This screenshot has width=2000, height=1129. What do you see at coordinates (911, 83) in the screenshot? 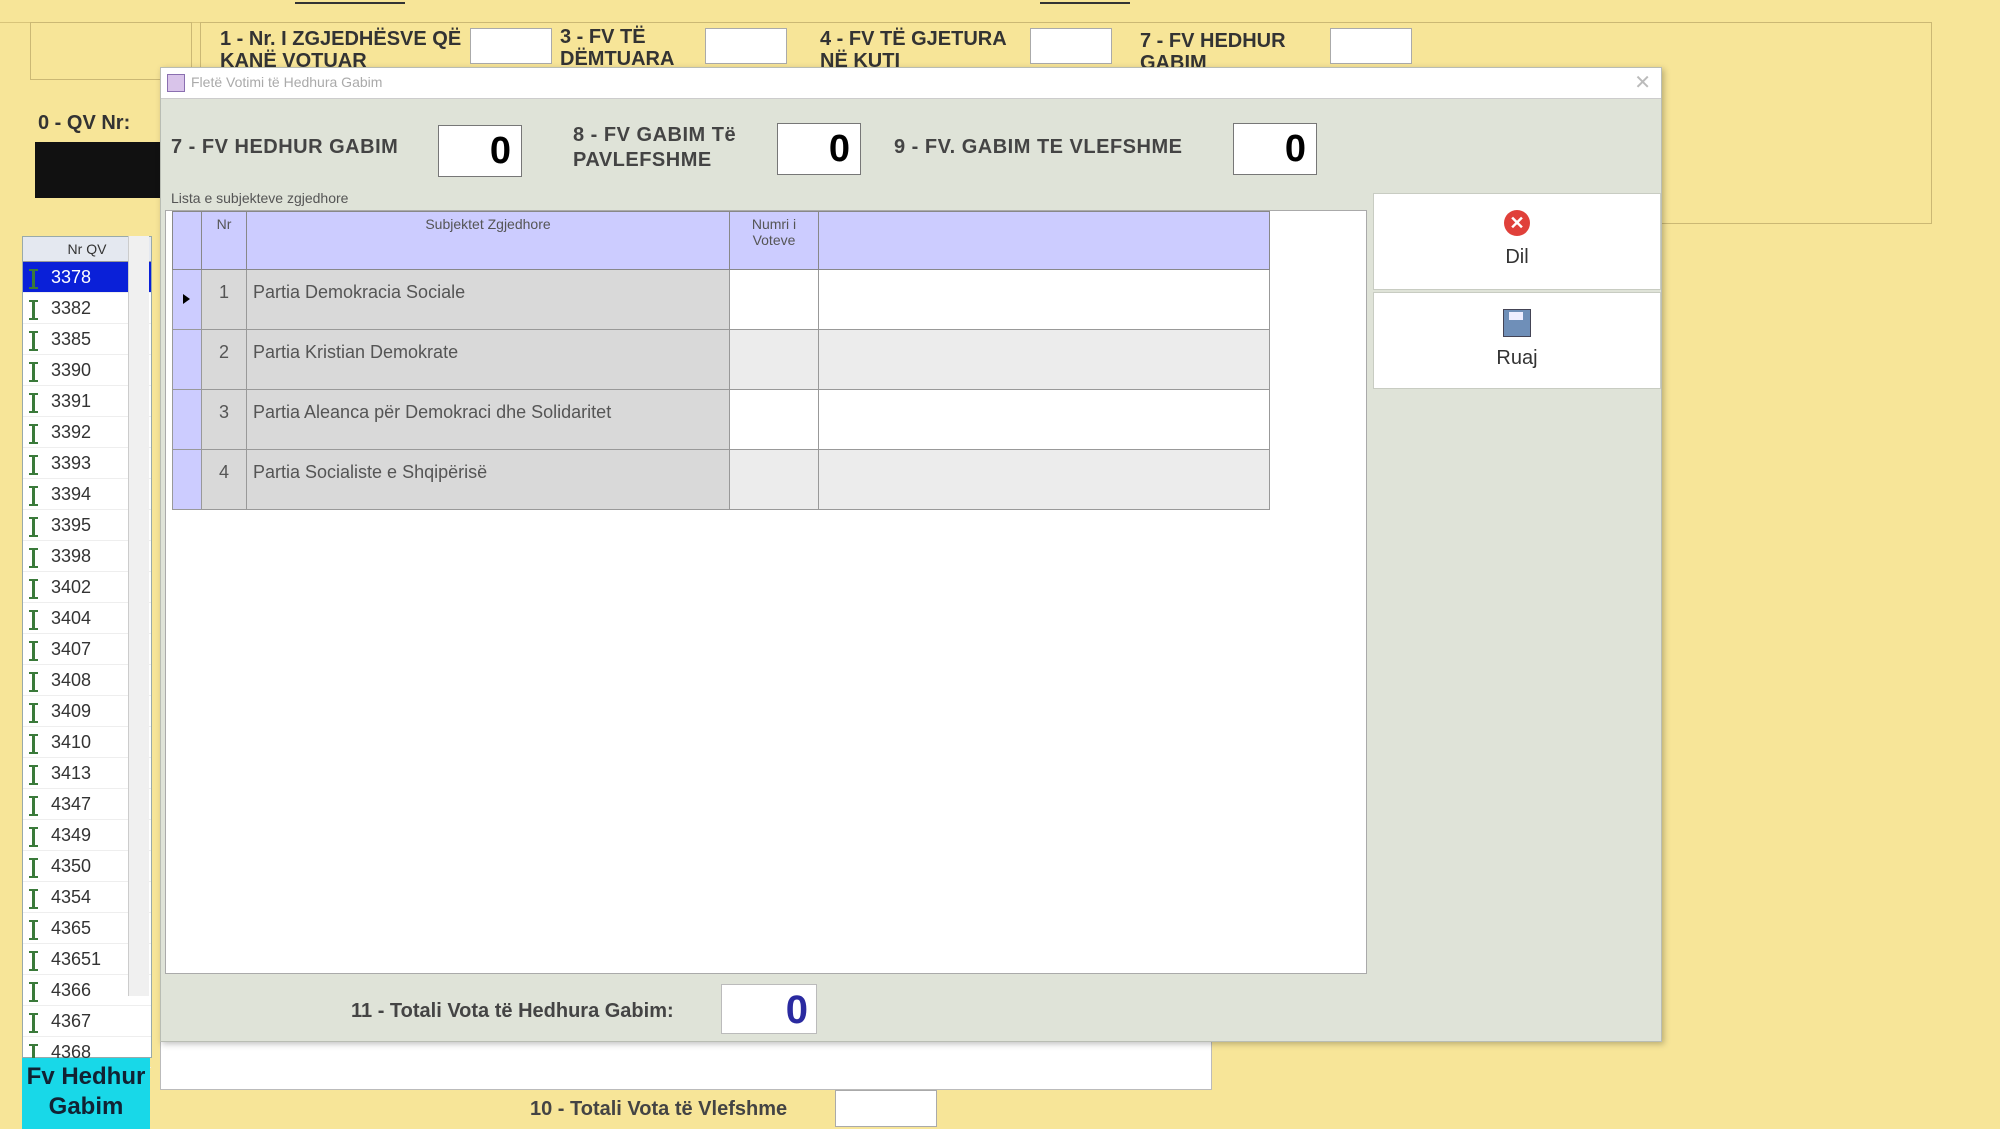
I see `dialog-titlebar: Fletë Votimi të Hedhura Gabim ✕` at bounding box center [911, 83].